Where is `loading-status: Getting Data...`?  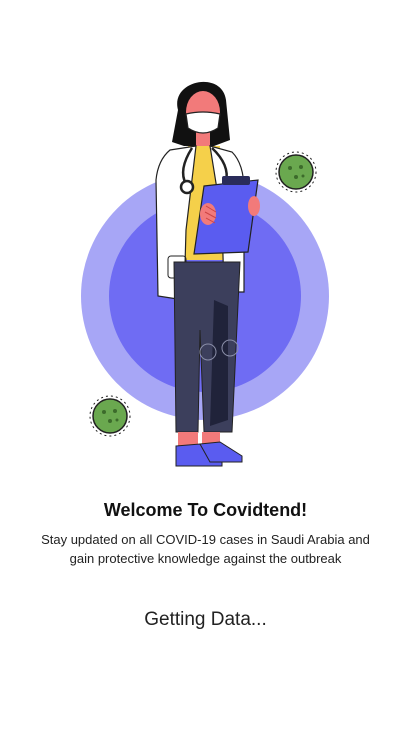
loading-status: Getting Data... is located at coordinates (205, 619).